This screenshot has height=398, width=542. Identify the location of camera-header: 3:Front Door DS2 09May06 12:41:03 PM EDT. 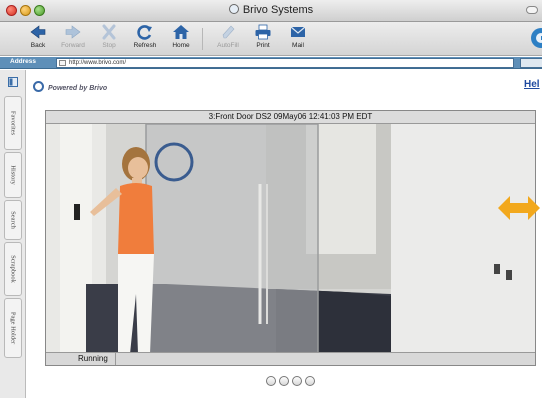
(290, 117).